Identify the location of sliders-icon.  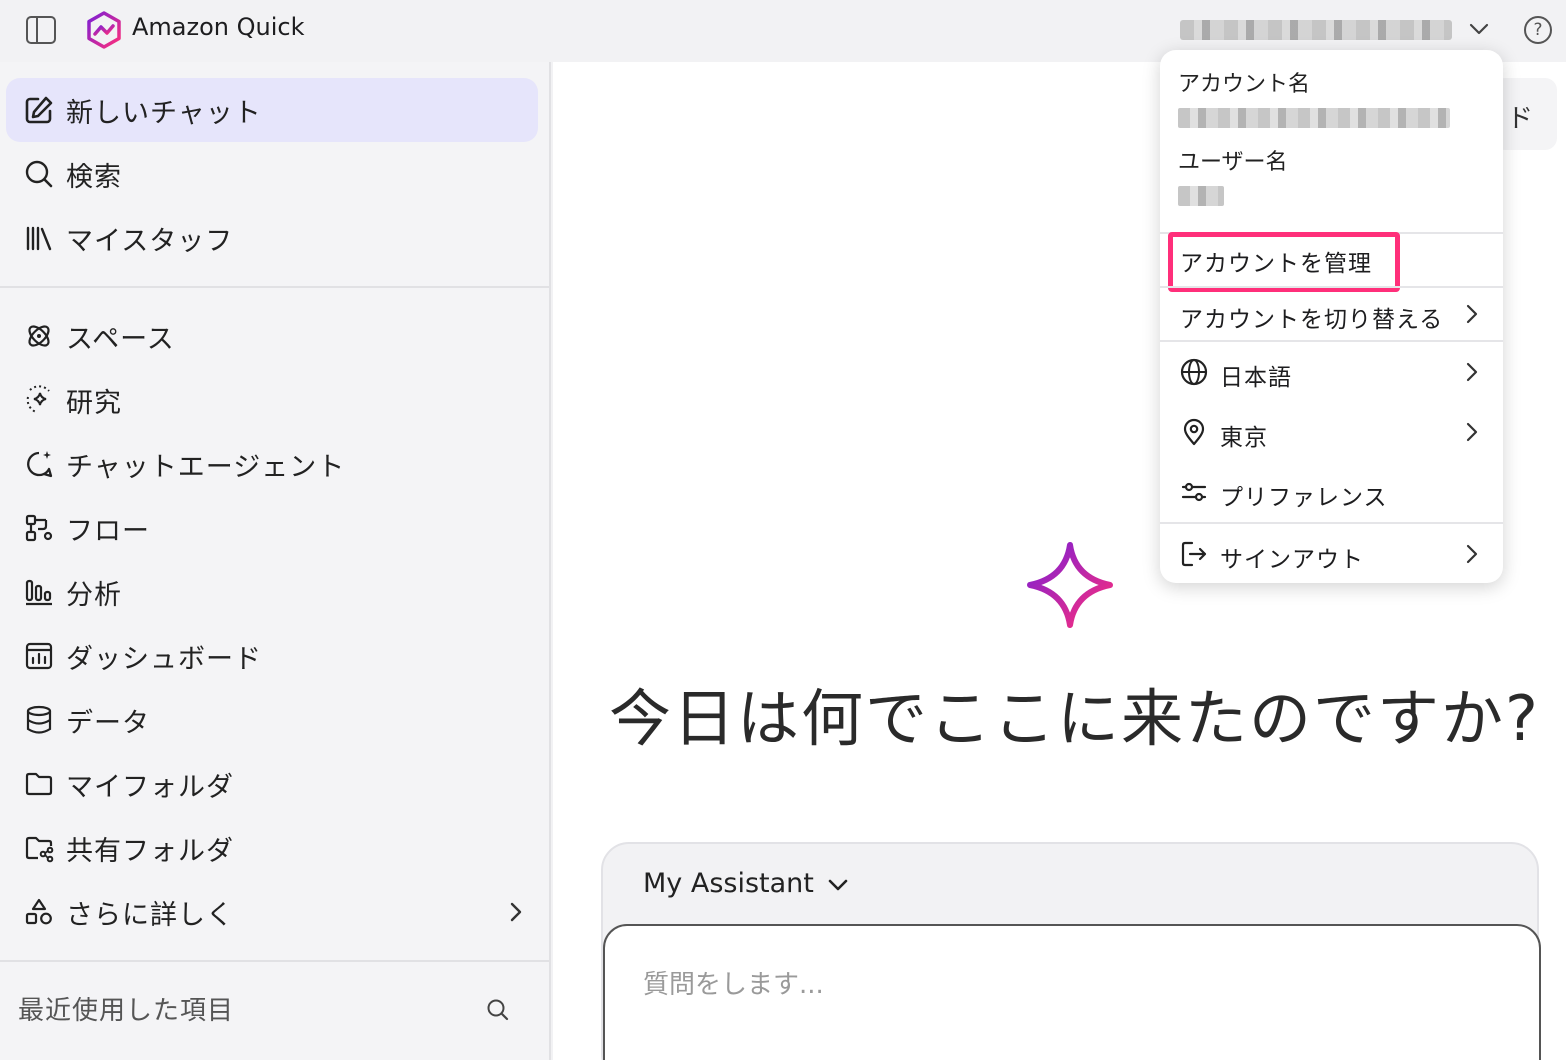
(1194, 492).